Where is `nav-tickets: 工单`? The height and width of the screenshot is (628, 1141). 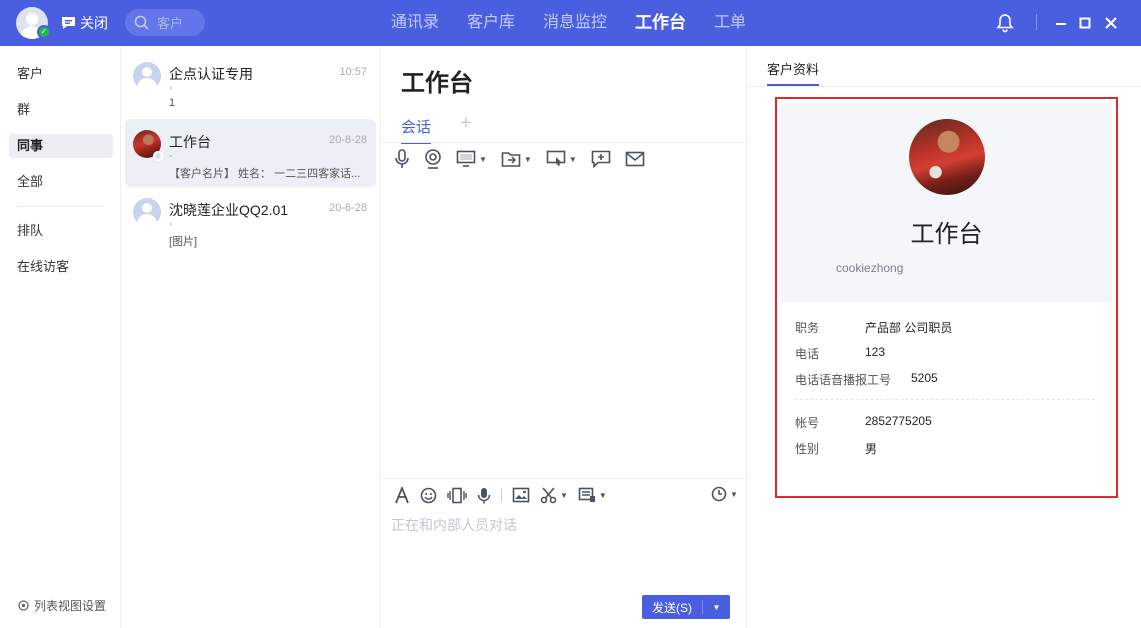
nav-tickets: 工单 is located at coordinates (730, 23).